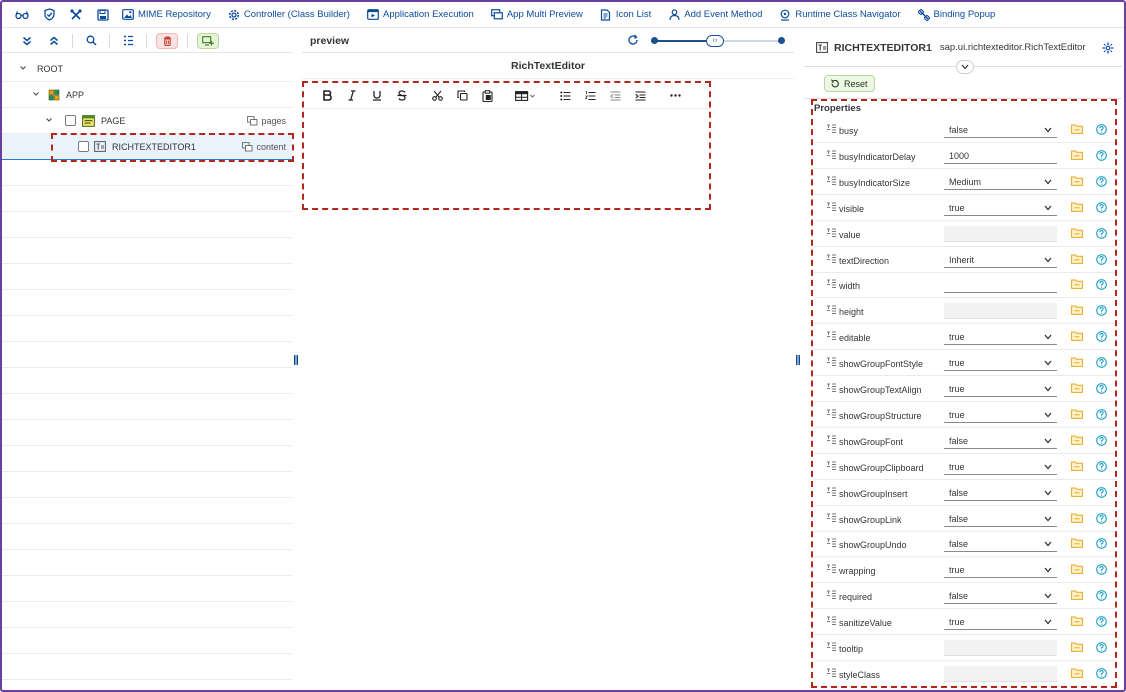 The image size is (1126, 692). What do you see at coordinates (675, 96) in the screenshot?
I see `more-options-button` at bounding box center [675, 96].